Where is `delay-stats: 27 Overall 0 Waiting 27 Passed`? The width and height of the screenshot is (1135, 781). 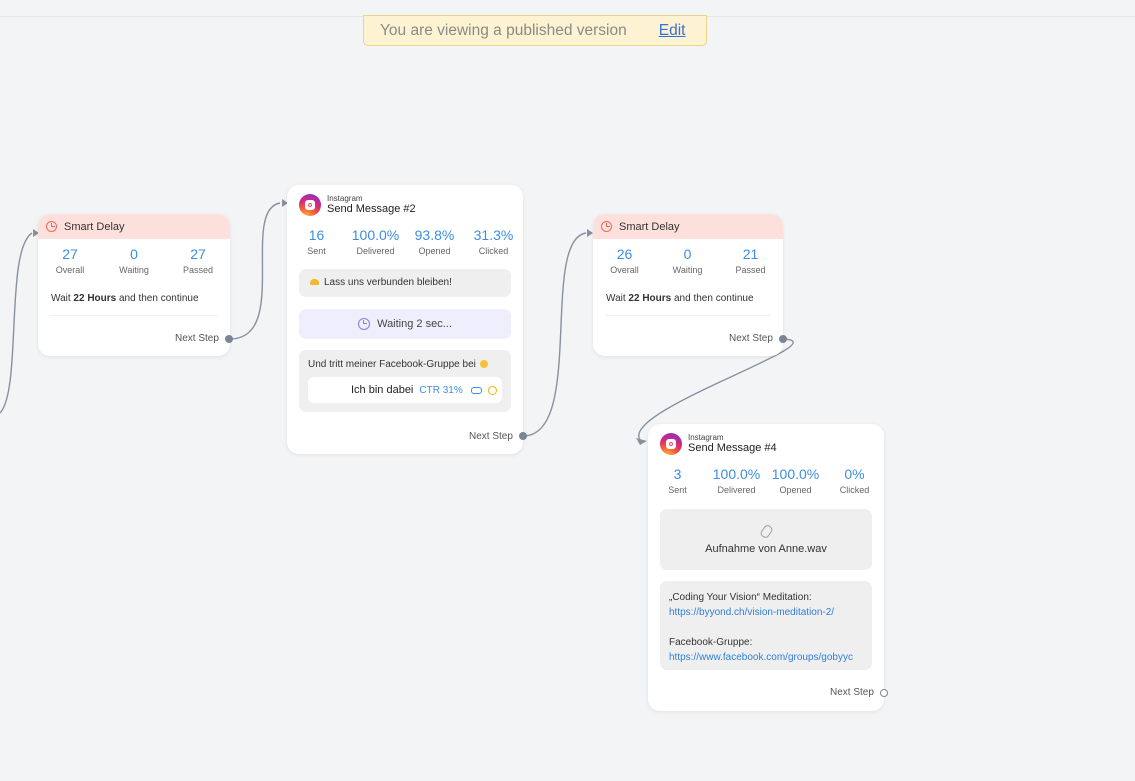 delay-stats: 27 Overall 0 Waiting 27 Passed is located at coordinates (134, 257).